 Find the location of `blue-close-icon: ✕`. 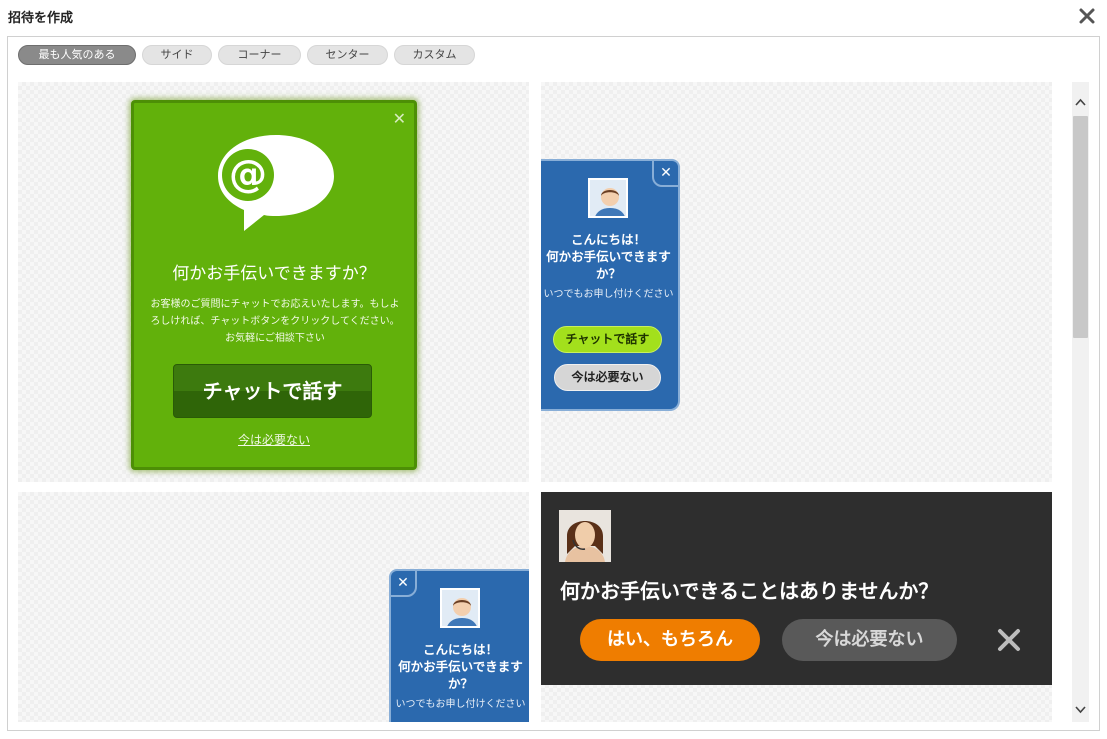

blue-close-icon: ✕ is located at coordinates (666, 173).